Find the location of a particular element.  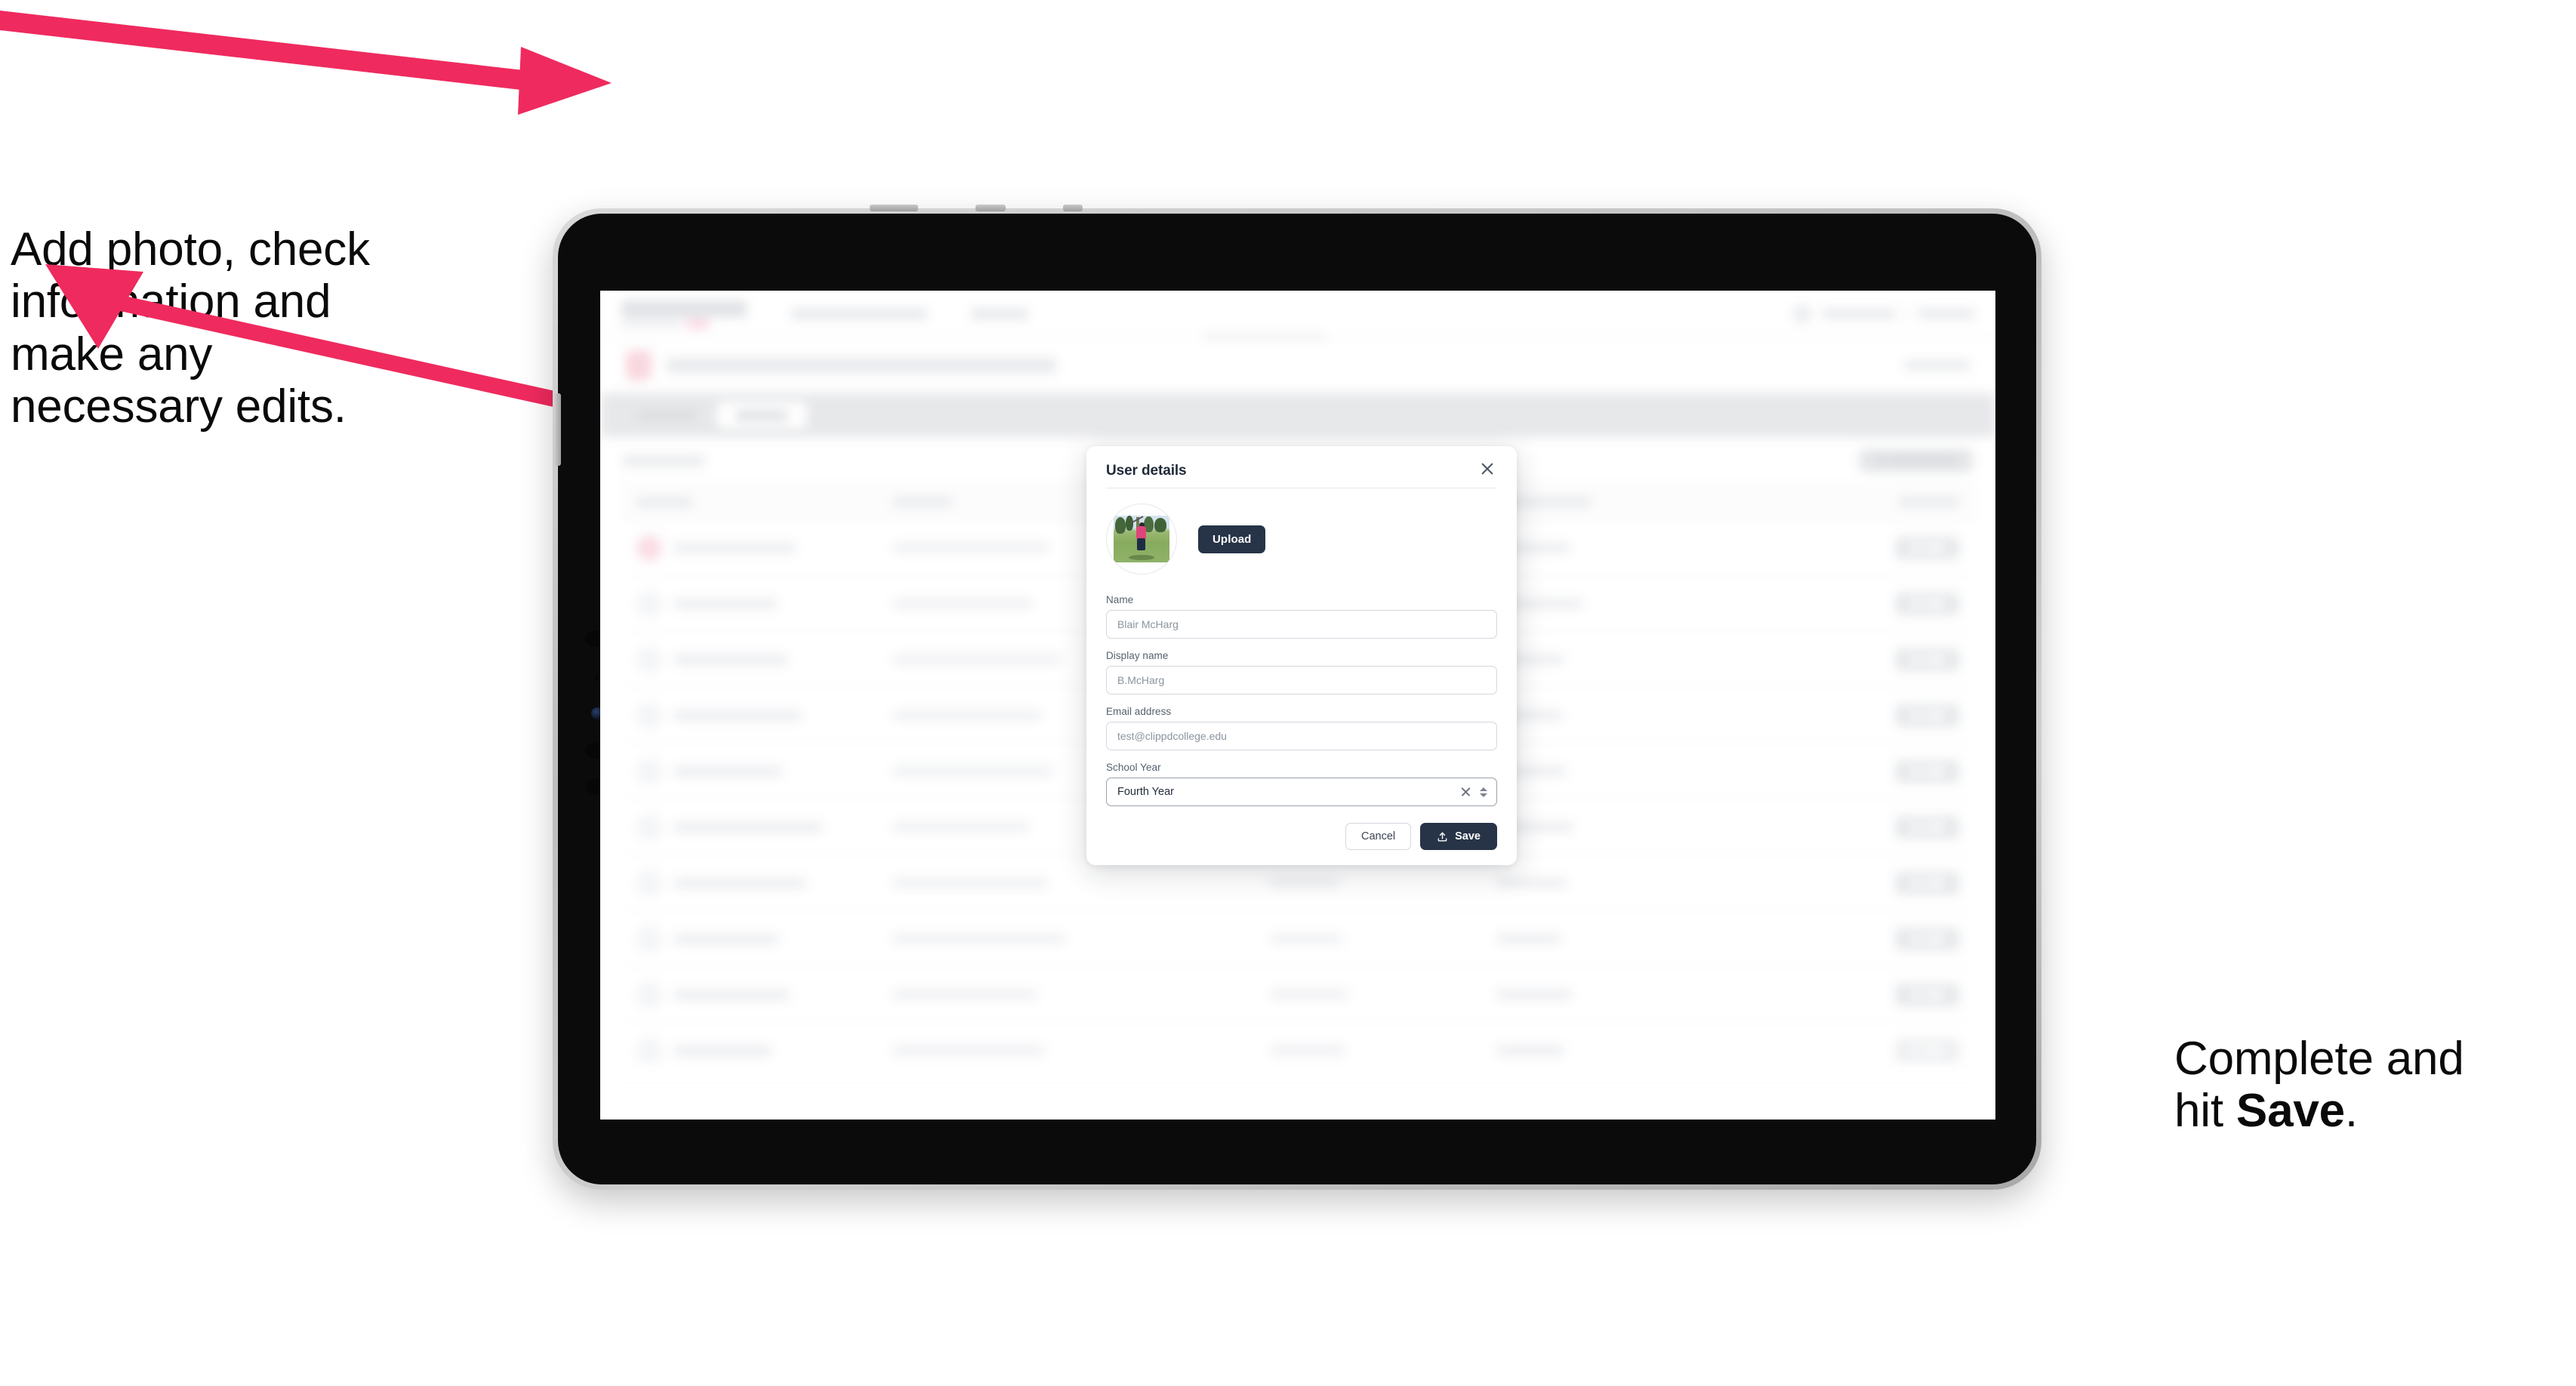

school-year-select: Fourth Year is located at coordinates (1301, 792).